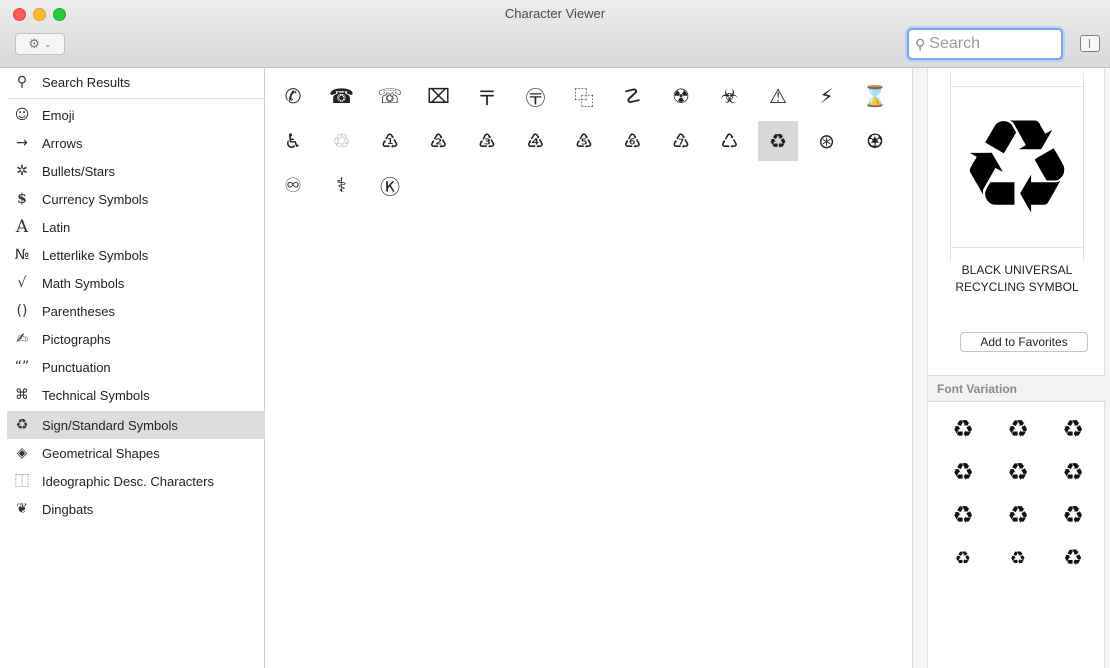  What do you see at coordinates (22, 509) in the screenshot?
I see `heart-icon: ❦` at bounding box center [22, 509].